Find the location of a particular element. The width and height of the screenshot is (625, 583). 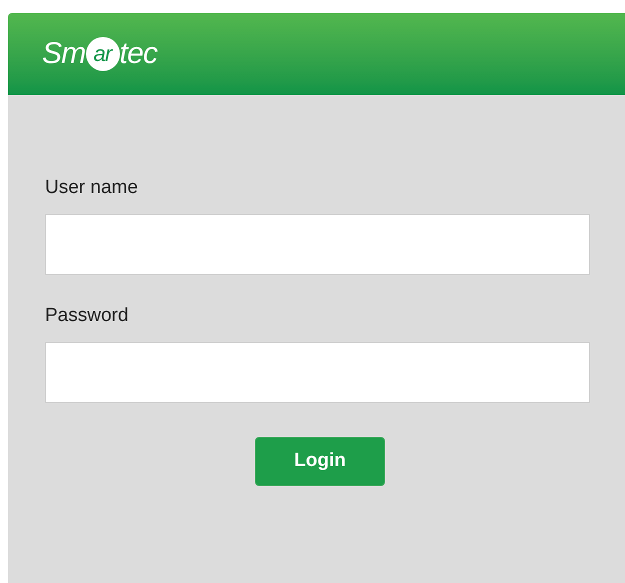

field-label: User name is located at coordinates (92, 188).